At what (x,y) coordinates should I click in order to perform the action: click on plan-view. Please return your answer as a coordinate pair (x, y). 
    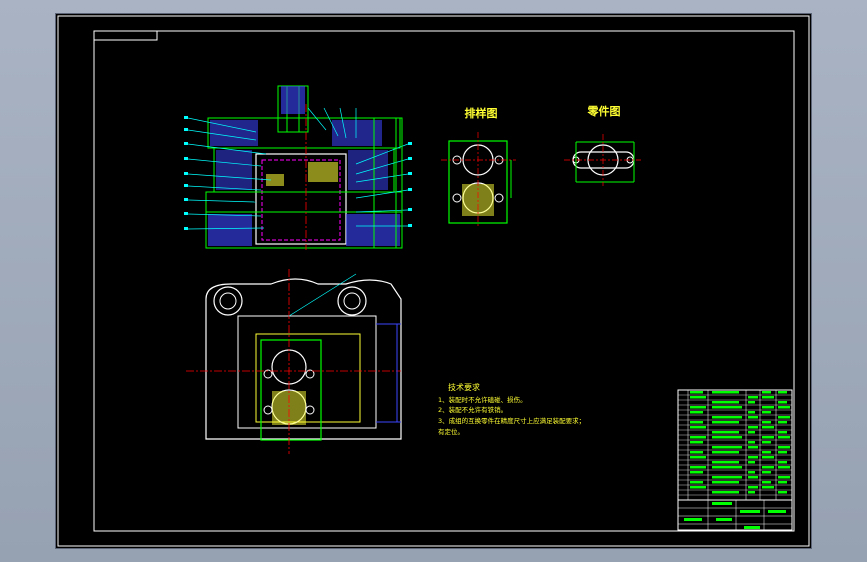
    Looking at the image, I should click on (294, 361).